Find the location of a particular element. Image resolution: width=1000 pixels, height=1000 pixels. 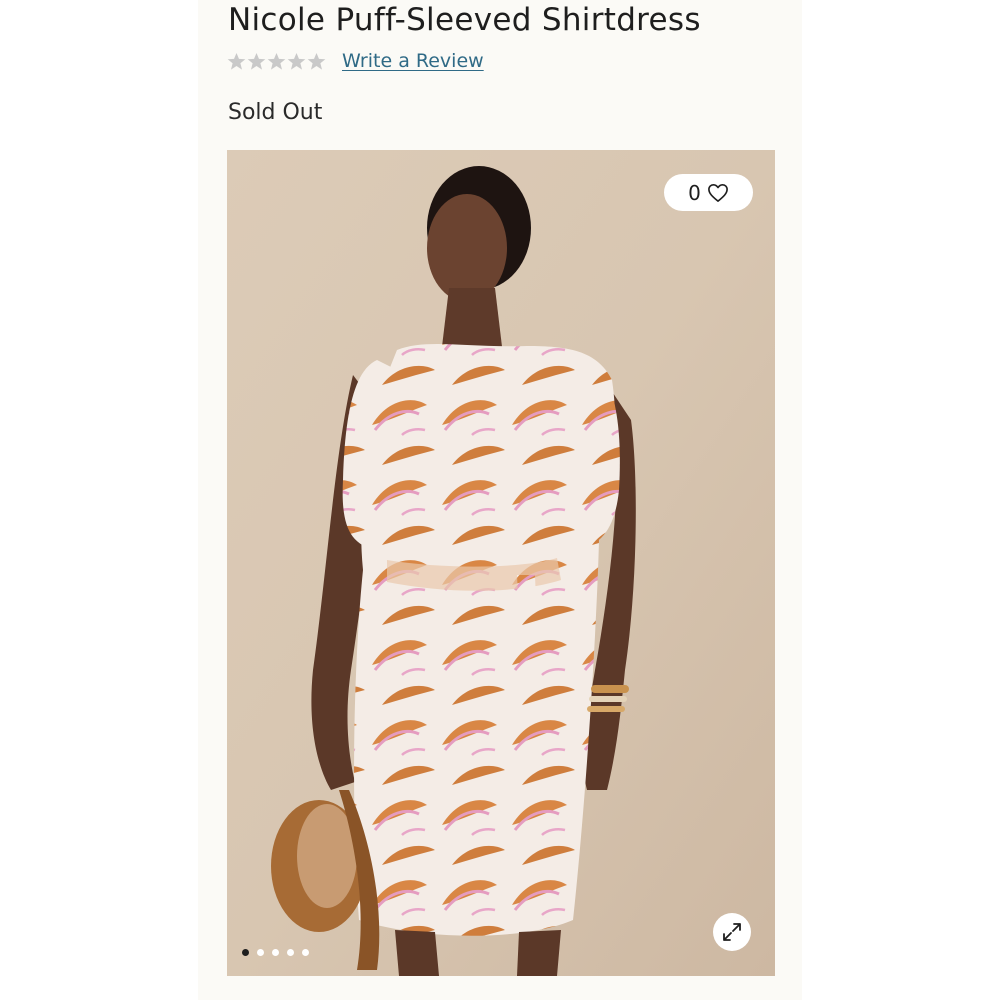

availability-status: Sold Out is located at coordinates (275, 112).